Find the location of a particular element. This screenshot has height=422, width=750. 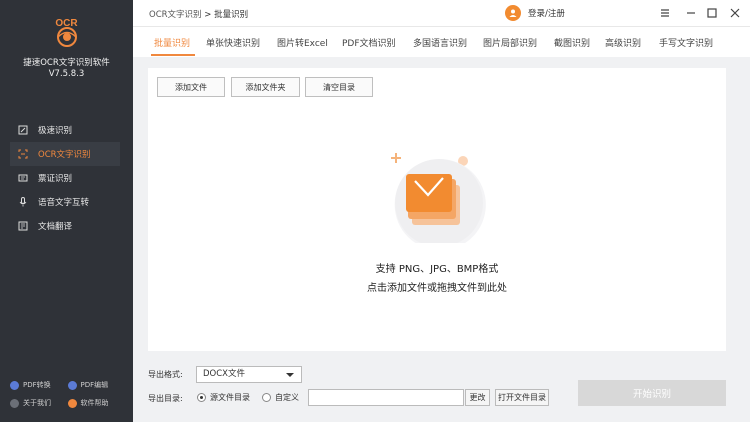

app-logo-block: OCR 捷速OCR文字识别软件 V7.5.8.3 is located at coordinates (66, 49).